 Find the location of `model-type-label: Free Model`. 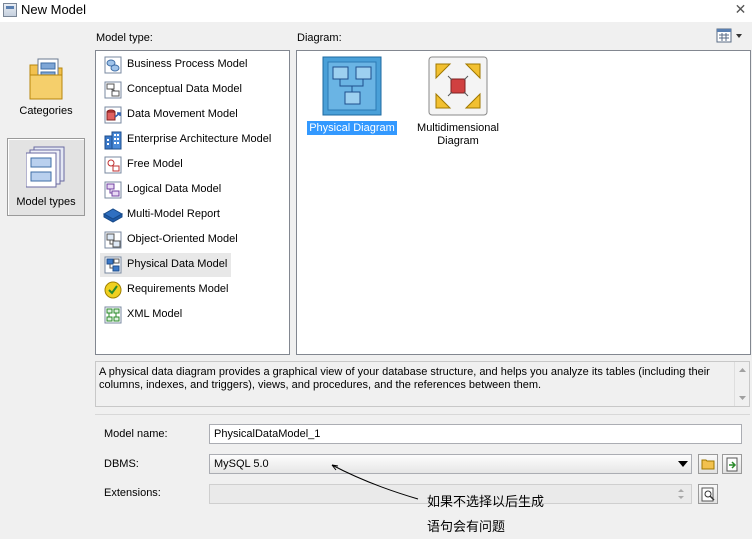

model-type-label: Free Model is located at coordinates (155, 164).